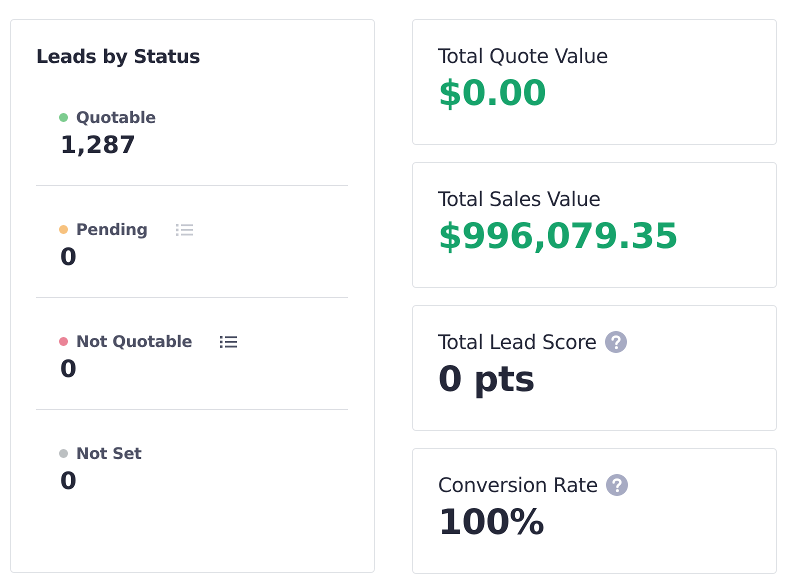  I want to click on metric-value: 0 pts, so click(487, 380).